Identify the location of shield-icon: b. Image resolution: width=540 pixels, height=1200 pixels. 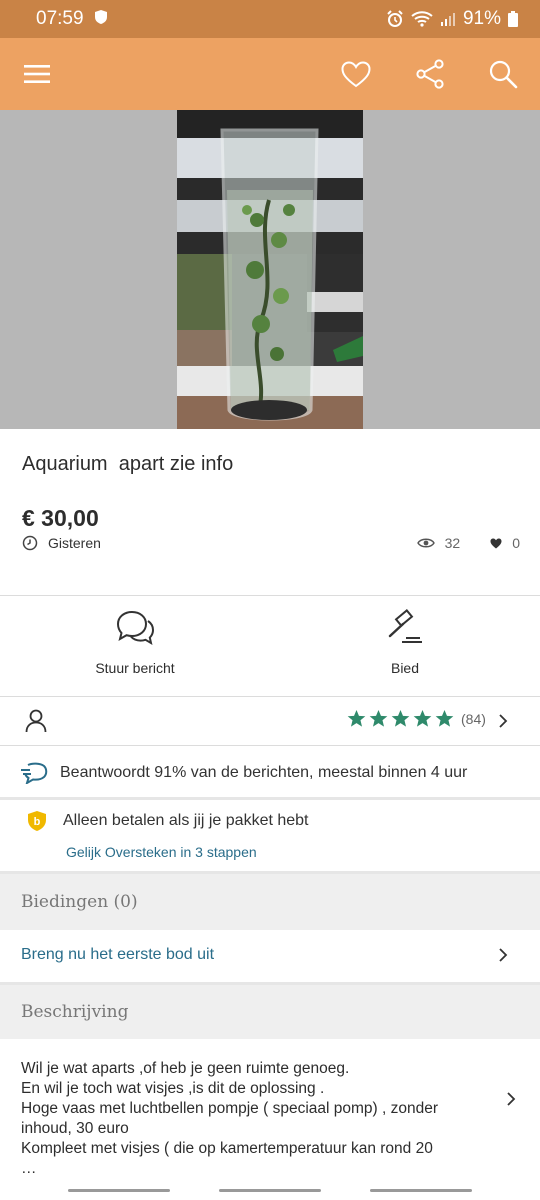
(37, 821).